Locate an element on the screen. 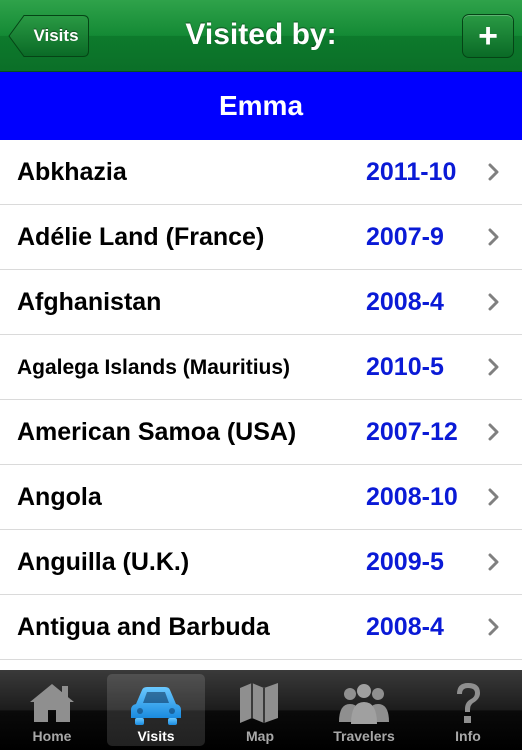 The width and height of the screenshot is (522, 750). visit-row: American Samoa (USA) 2007-12 is located at coordinates (261, 432).